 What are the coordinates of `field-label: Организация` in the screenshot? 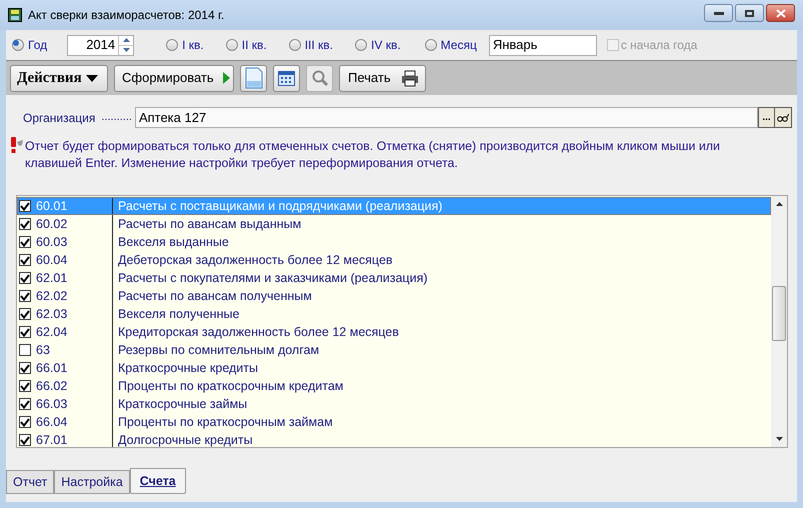 It's located at (59, 118).